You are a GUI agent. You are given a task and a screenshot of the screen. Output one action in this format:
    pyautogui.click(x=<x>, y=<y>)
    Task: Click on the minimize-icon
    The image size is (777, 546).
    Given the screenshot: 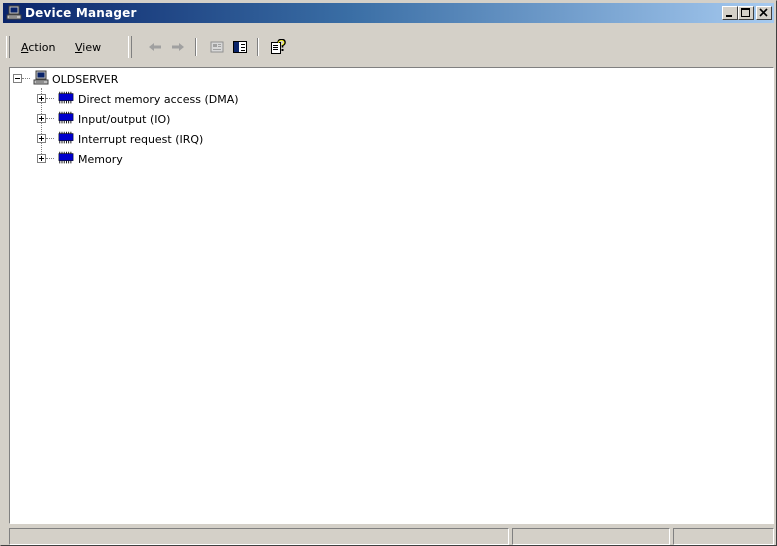 What is the action you would take?
    pyautogui.click(x=729, y=16)
    